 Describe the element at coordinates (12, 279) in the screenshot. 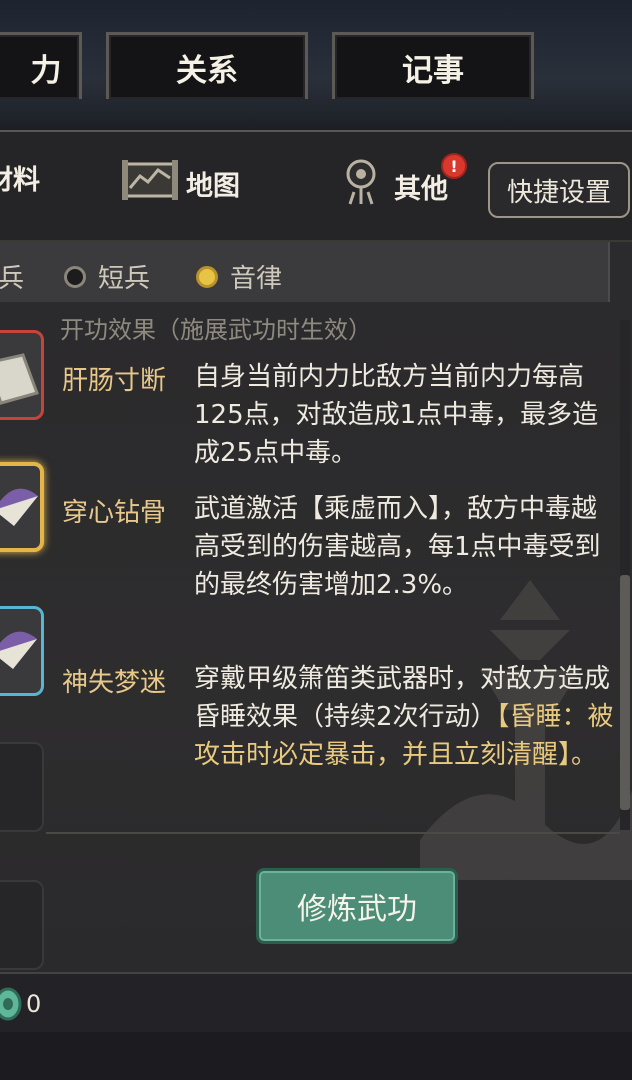

I see `filter-label: 兵` at that location.